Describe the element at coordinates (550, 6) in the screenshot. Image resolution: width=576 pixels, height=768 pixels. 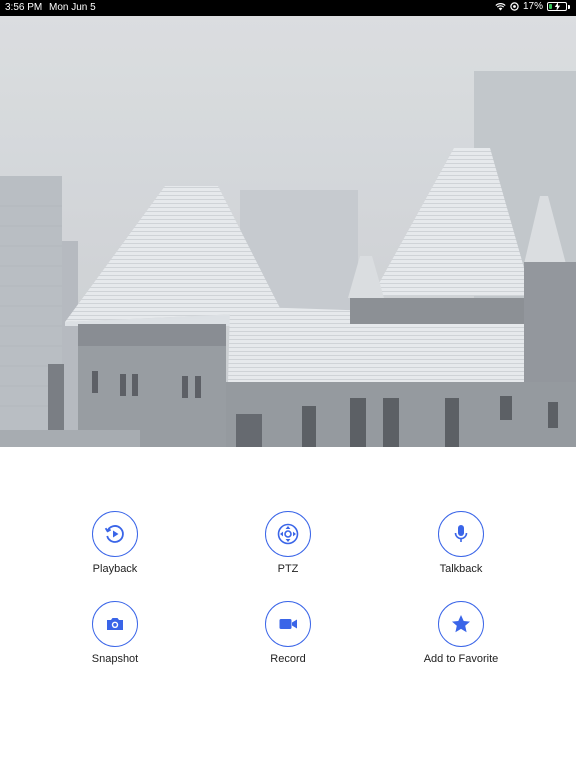
I see `battery-fill` at that location.